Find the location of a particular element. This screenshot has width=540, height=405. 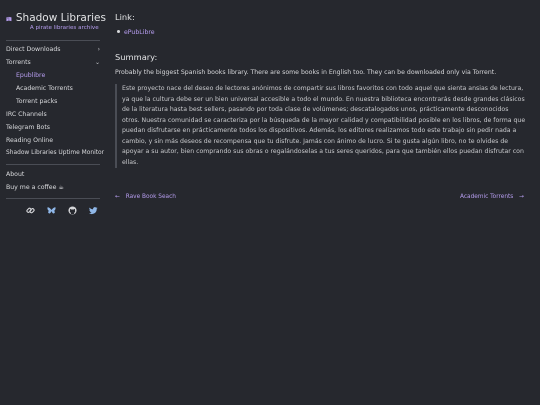

epublibre-link: ePubLibre is located at coordinates (139, 32).